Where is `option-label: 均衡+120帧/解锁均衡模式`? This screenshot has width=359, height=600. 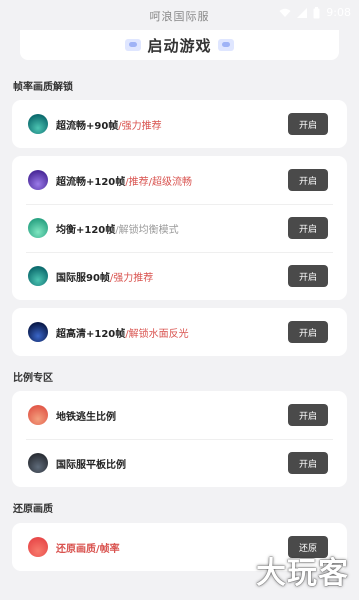
option-label: 均衡+120帧/解锁均衡模式 is located at coordinates (172, 228).